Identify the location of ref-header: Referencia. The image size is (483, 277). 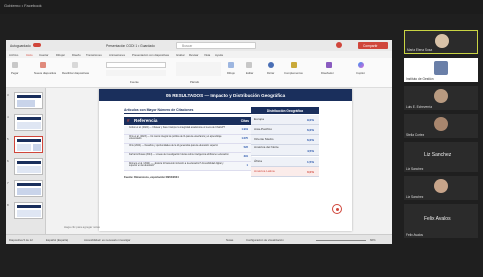
(146, 120).